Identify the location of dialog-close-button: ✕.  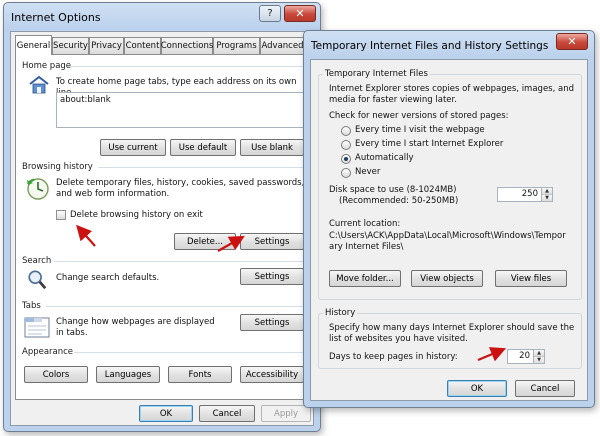
(572, 41).